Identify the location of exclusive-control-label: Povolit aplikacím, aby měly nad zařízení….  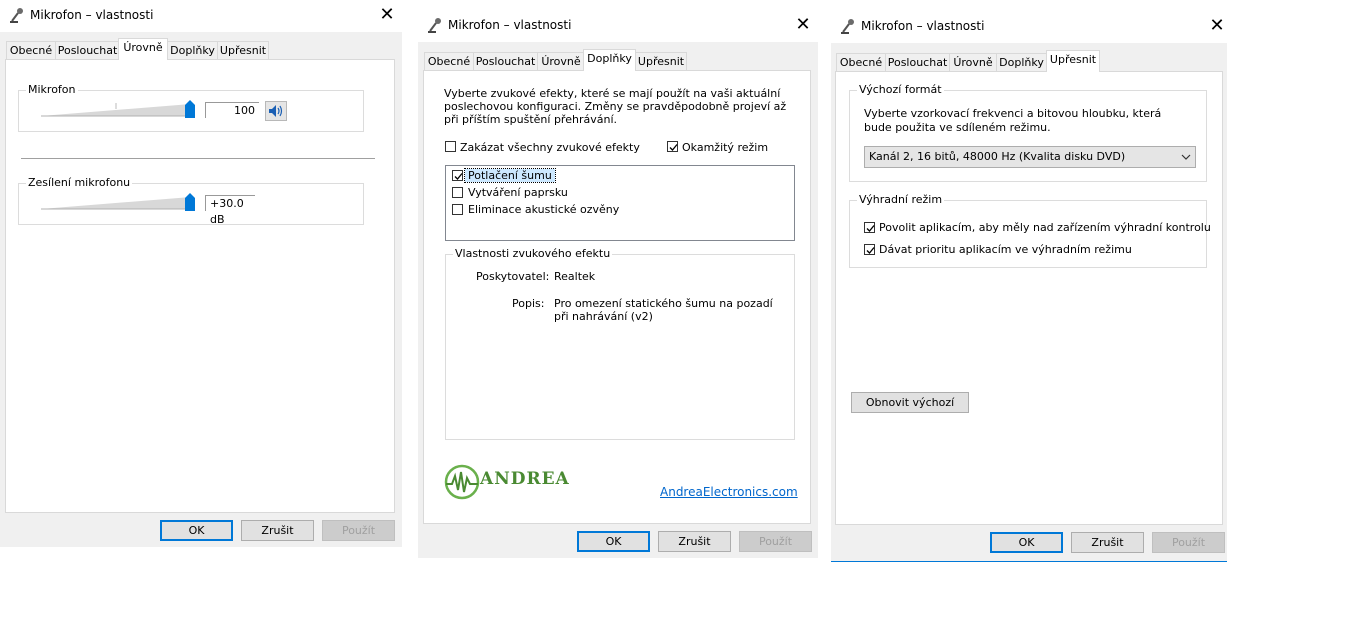
(1045, 227).